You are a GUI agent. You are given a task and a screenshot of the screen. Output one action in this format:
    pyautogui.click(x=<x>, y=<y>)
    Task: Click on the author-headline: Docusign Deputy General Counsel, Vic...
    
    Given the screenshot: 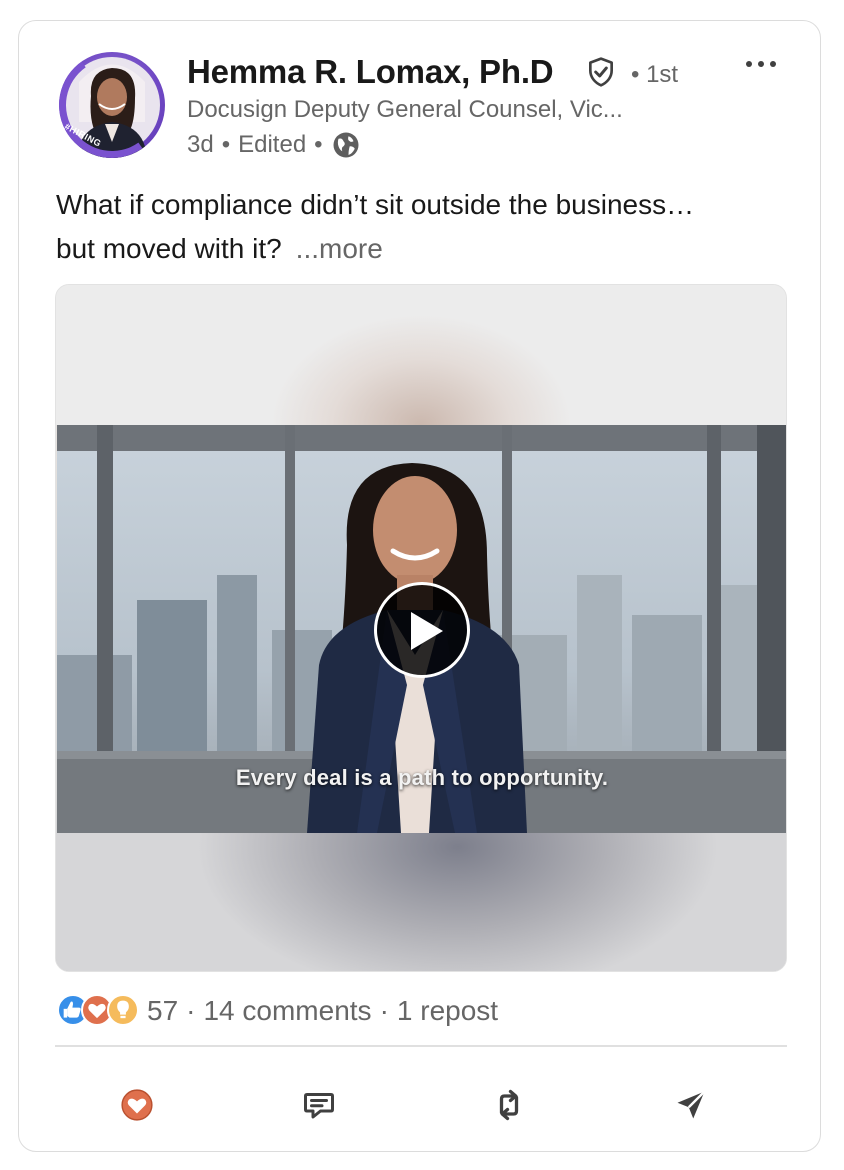 What is the action you would take?
    pyautogui.click(x=447, y=110)
    